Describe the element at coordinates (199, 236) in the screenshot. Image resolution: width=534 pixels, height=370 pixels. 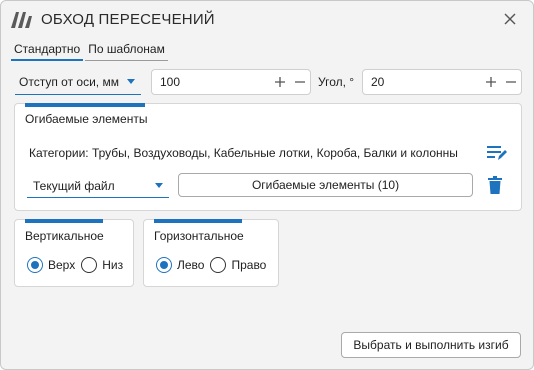
I see `horizontal-title: Горизонтальное` at that location.